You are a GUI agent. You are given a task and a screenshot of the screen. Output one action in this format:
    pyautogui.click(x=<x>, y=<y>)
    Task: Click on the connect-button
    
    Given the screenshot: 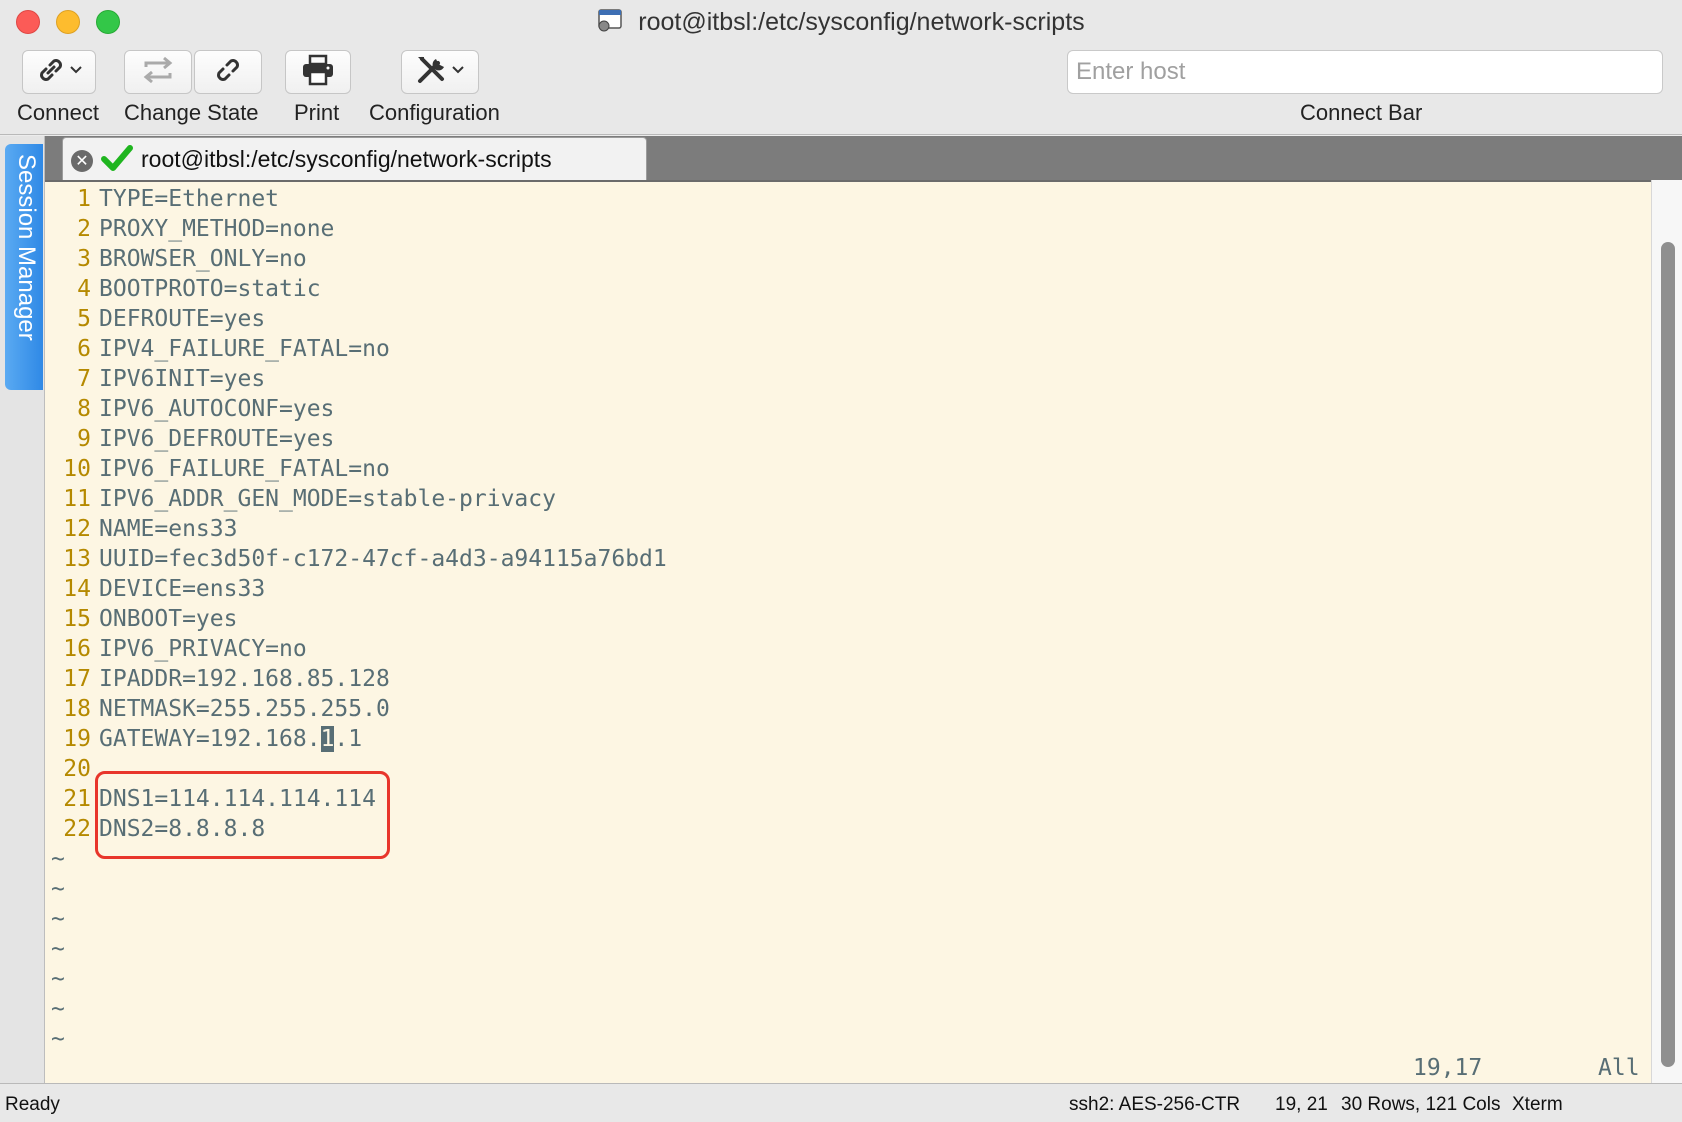 What is the action you would take?
    pyautogui.click(x=59, y=72)
    